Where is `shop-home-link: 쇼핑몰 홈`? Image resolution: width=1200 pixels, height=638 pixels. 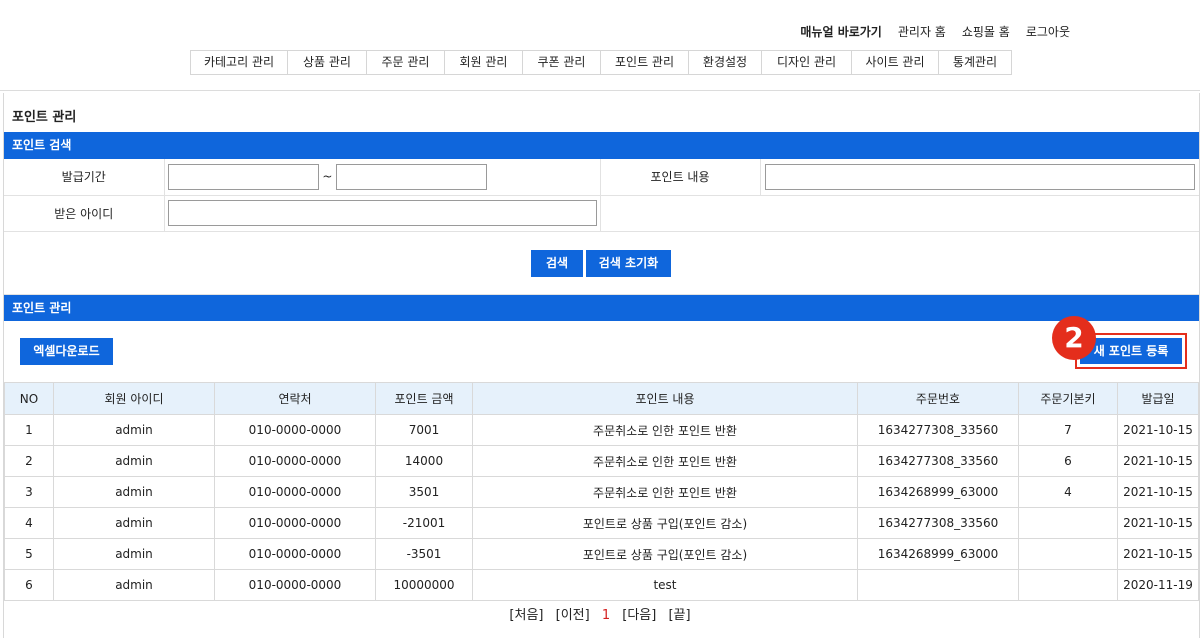
shop-home-link: 쇼핑몰 홈 is located at coordinates (986, 31).